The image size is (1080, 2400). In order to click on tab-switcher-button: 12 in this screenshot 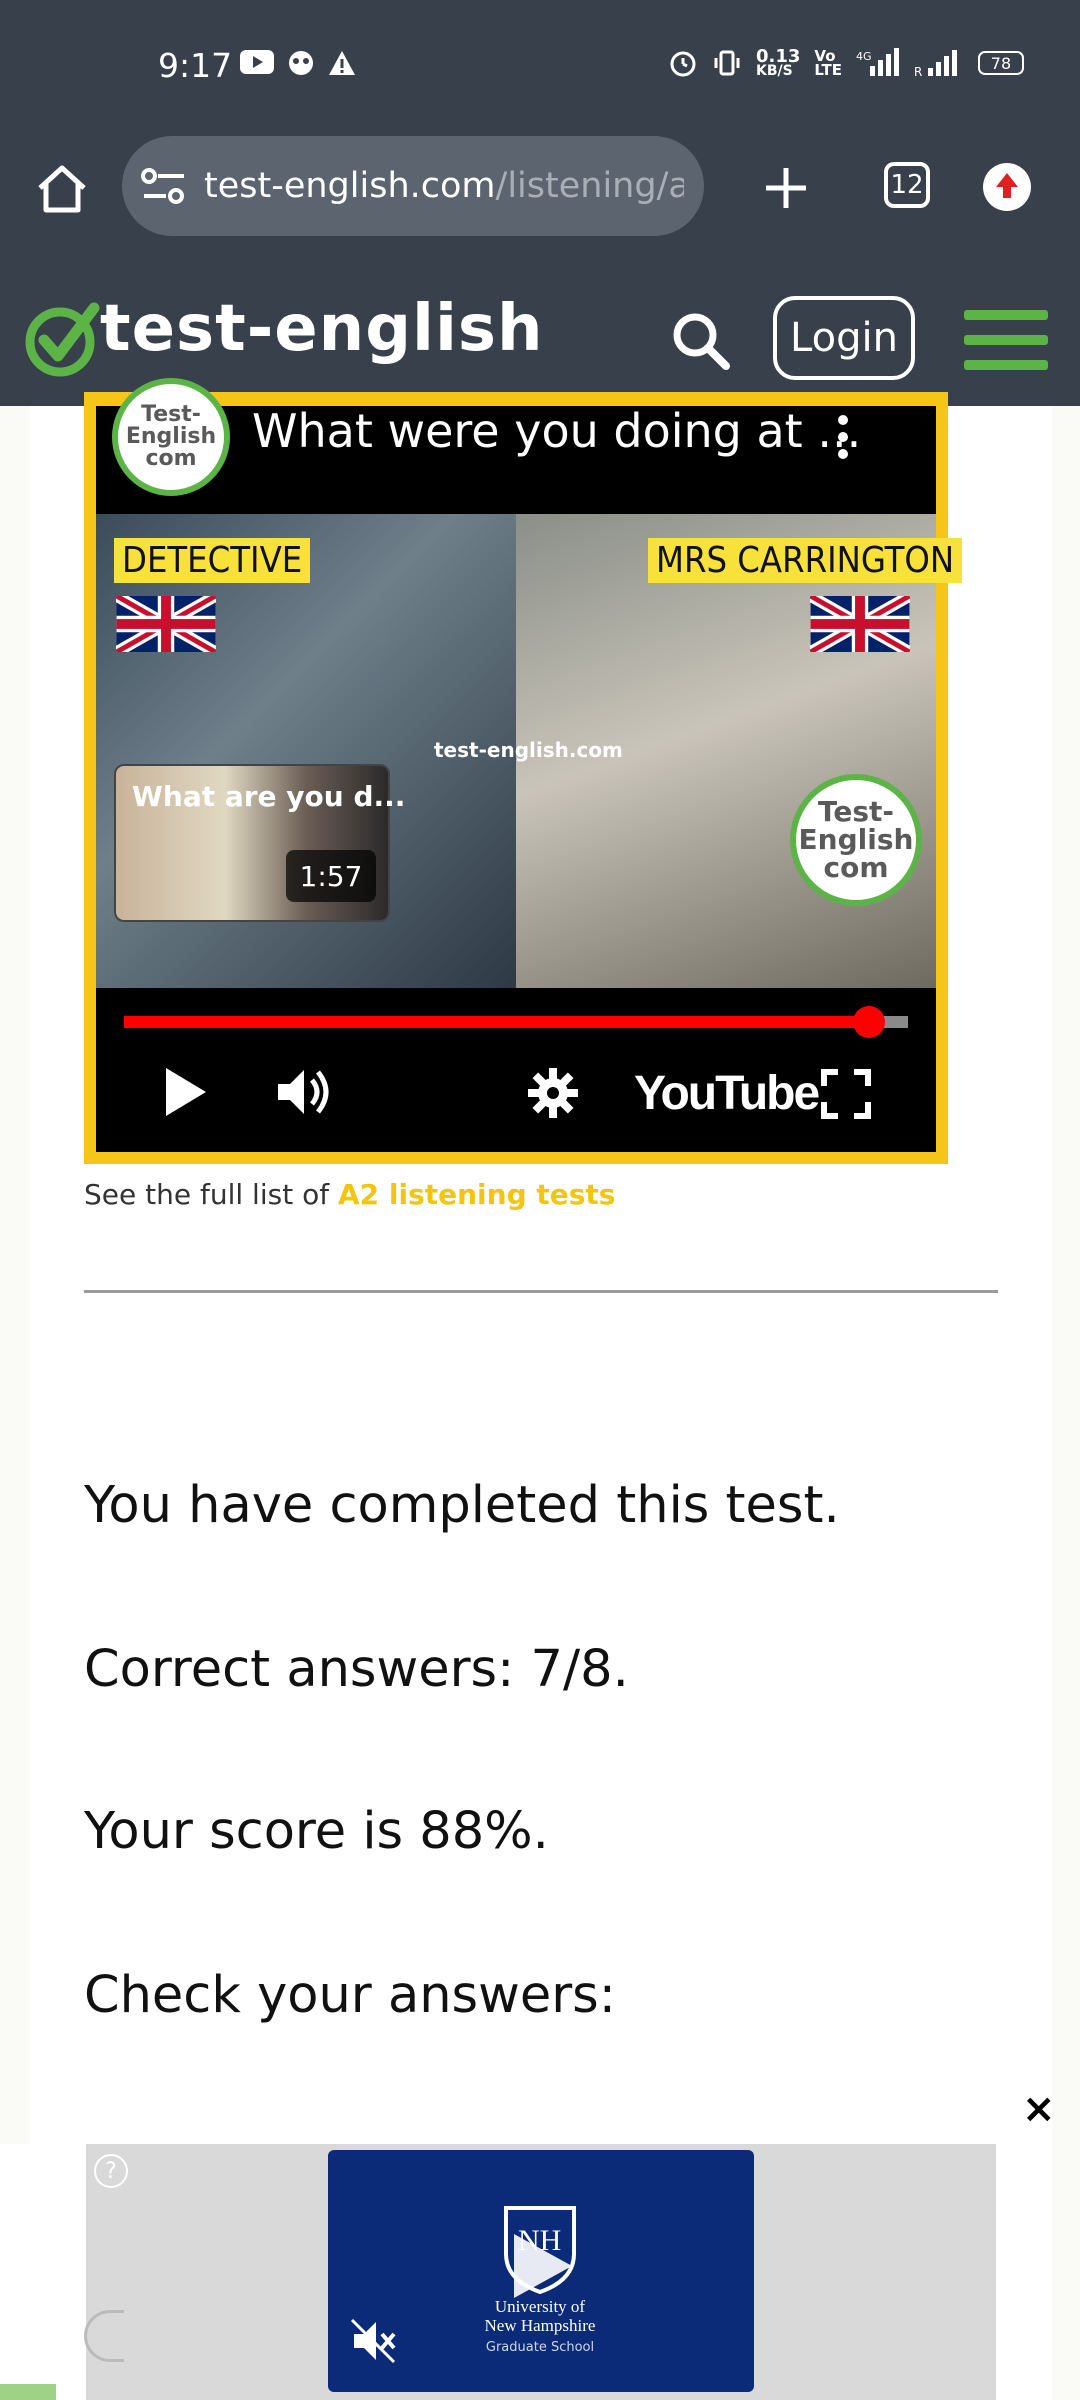, I will do `click(907, 185)`.